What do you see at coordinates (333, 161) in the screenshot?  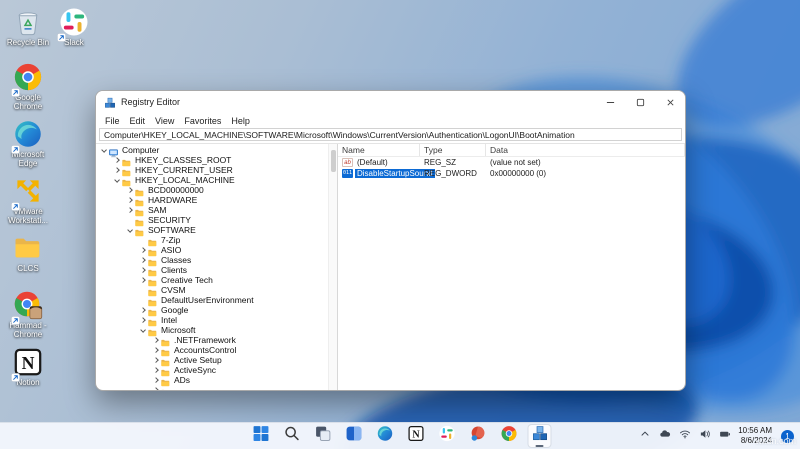 I see `tree-scrollbar-thumb` at bounding box center [333, 161].